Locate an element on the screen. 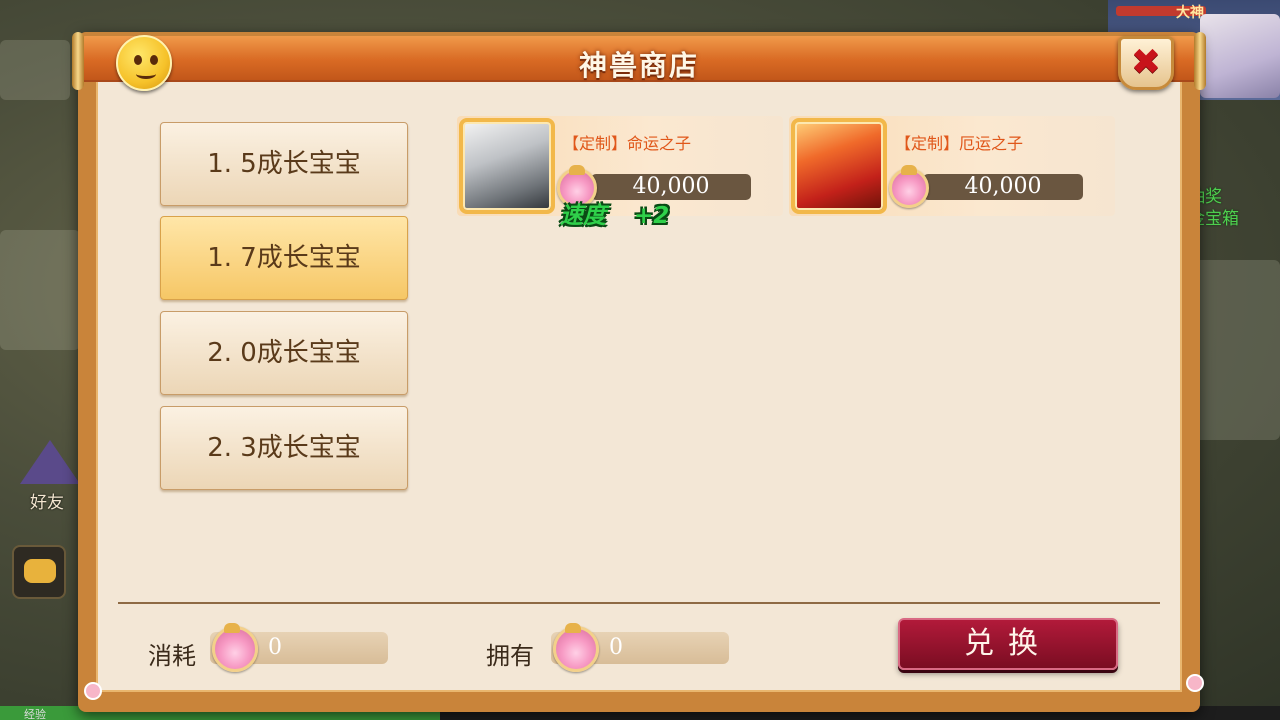  chat-icon is located at coordinates (40, 571).